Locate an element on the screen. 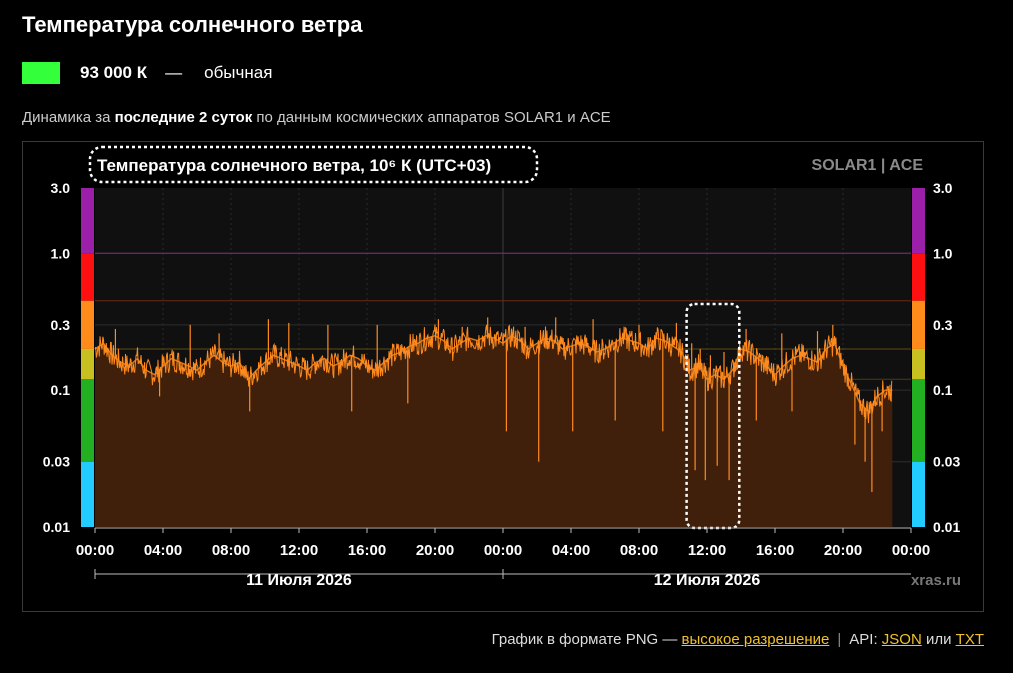 This screenshot has width=1013, height=673. y-tick-label-right: 0.03 is located at coordinates (946, 462).